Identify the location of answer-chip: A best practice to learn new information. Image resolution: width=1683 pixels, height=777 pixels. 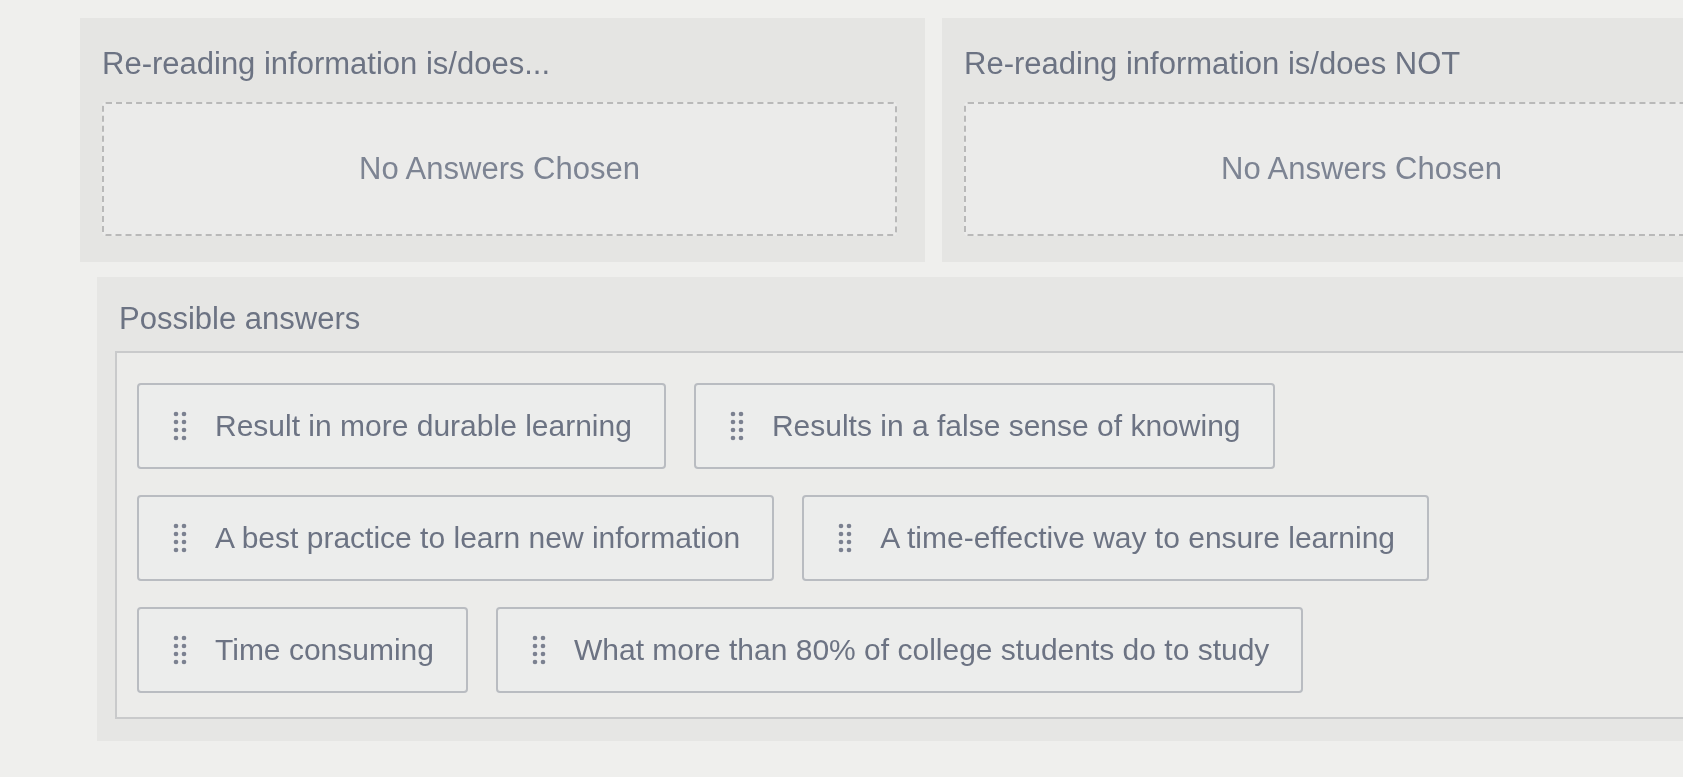
(456, 538).